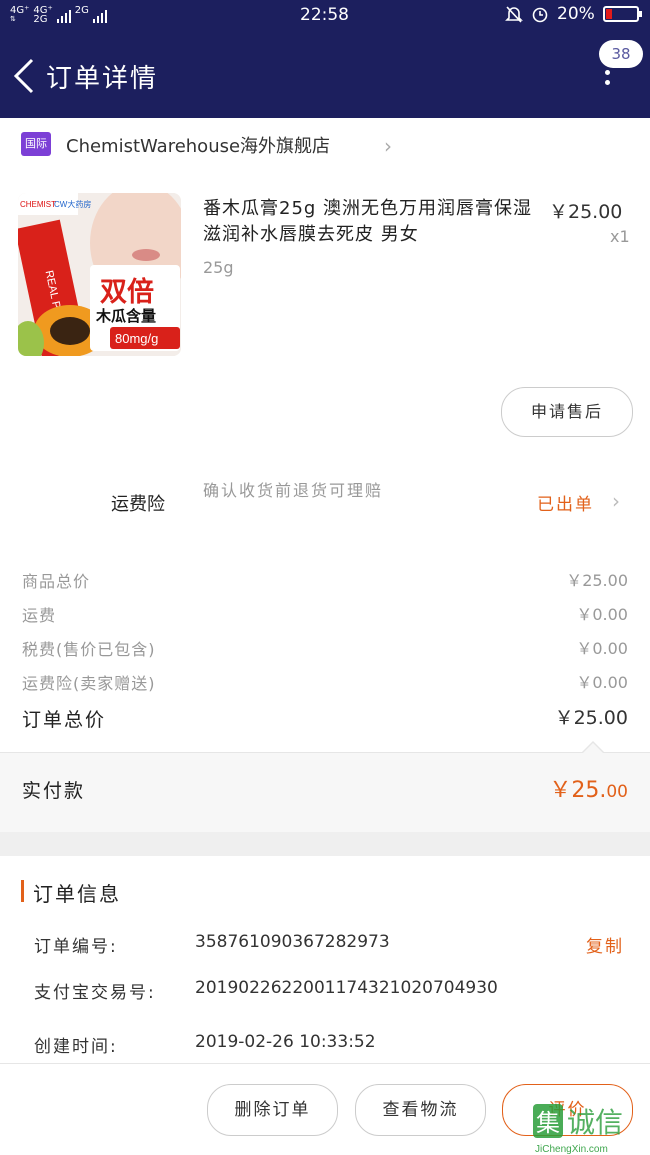 The width and height of the screenshot is (650, 1155). What do you see at coordinates (595, 1122) in the screenshot?
I see `watermark-text: 诚信` at bounding box center [595, 1122].